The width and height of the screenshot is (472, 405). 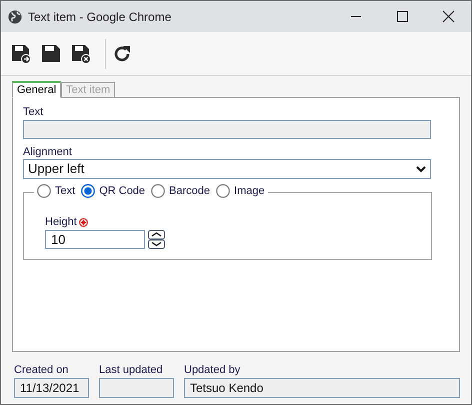 What do you see at coordinates (15, 17) in the screenshot?
I see `globe-icon` at bounding box center [15, 17].